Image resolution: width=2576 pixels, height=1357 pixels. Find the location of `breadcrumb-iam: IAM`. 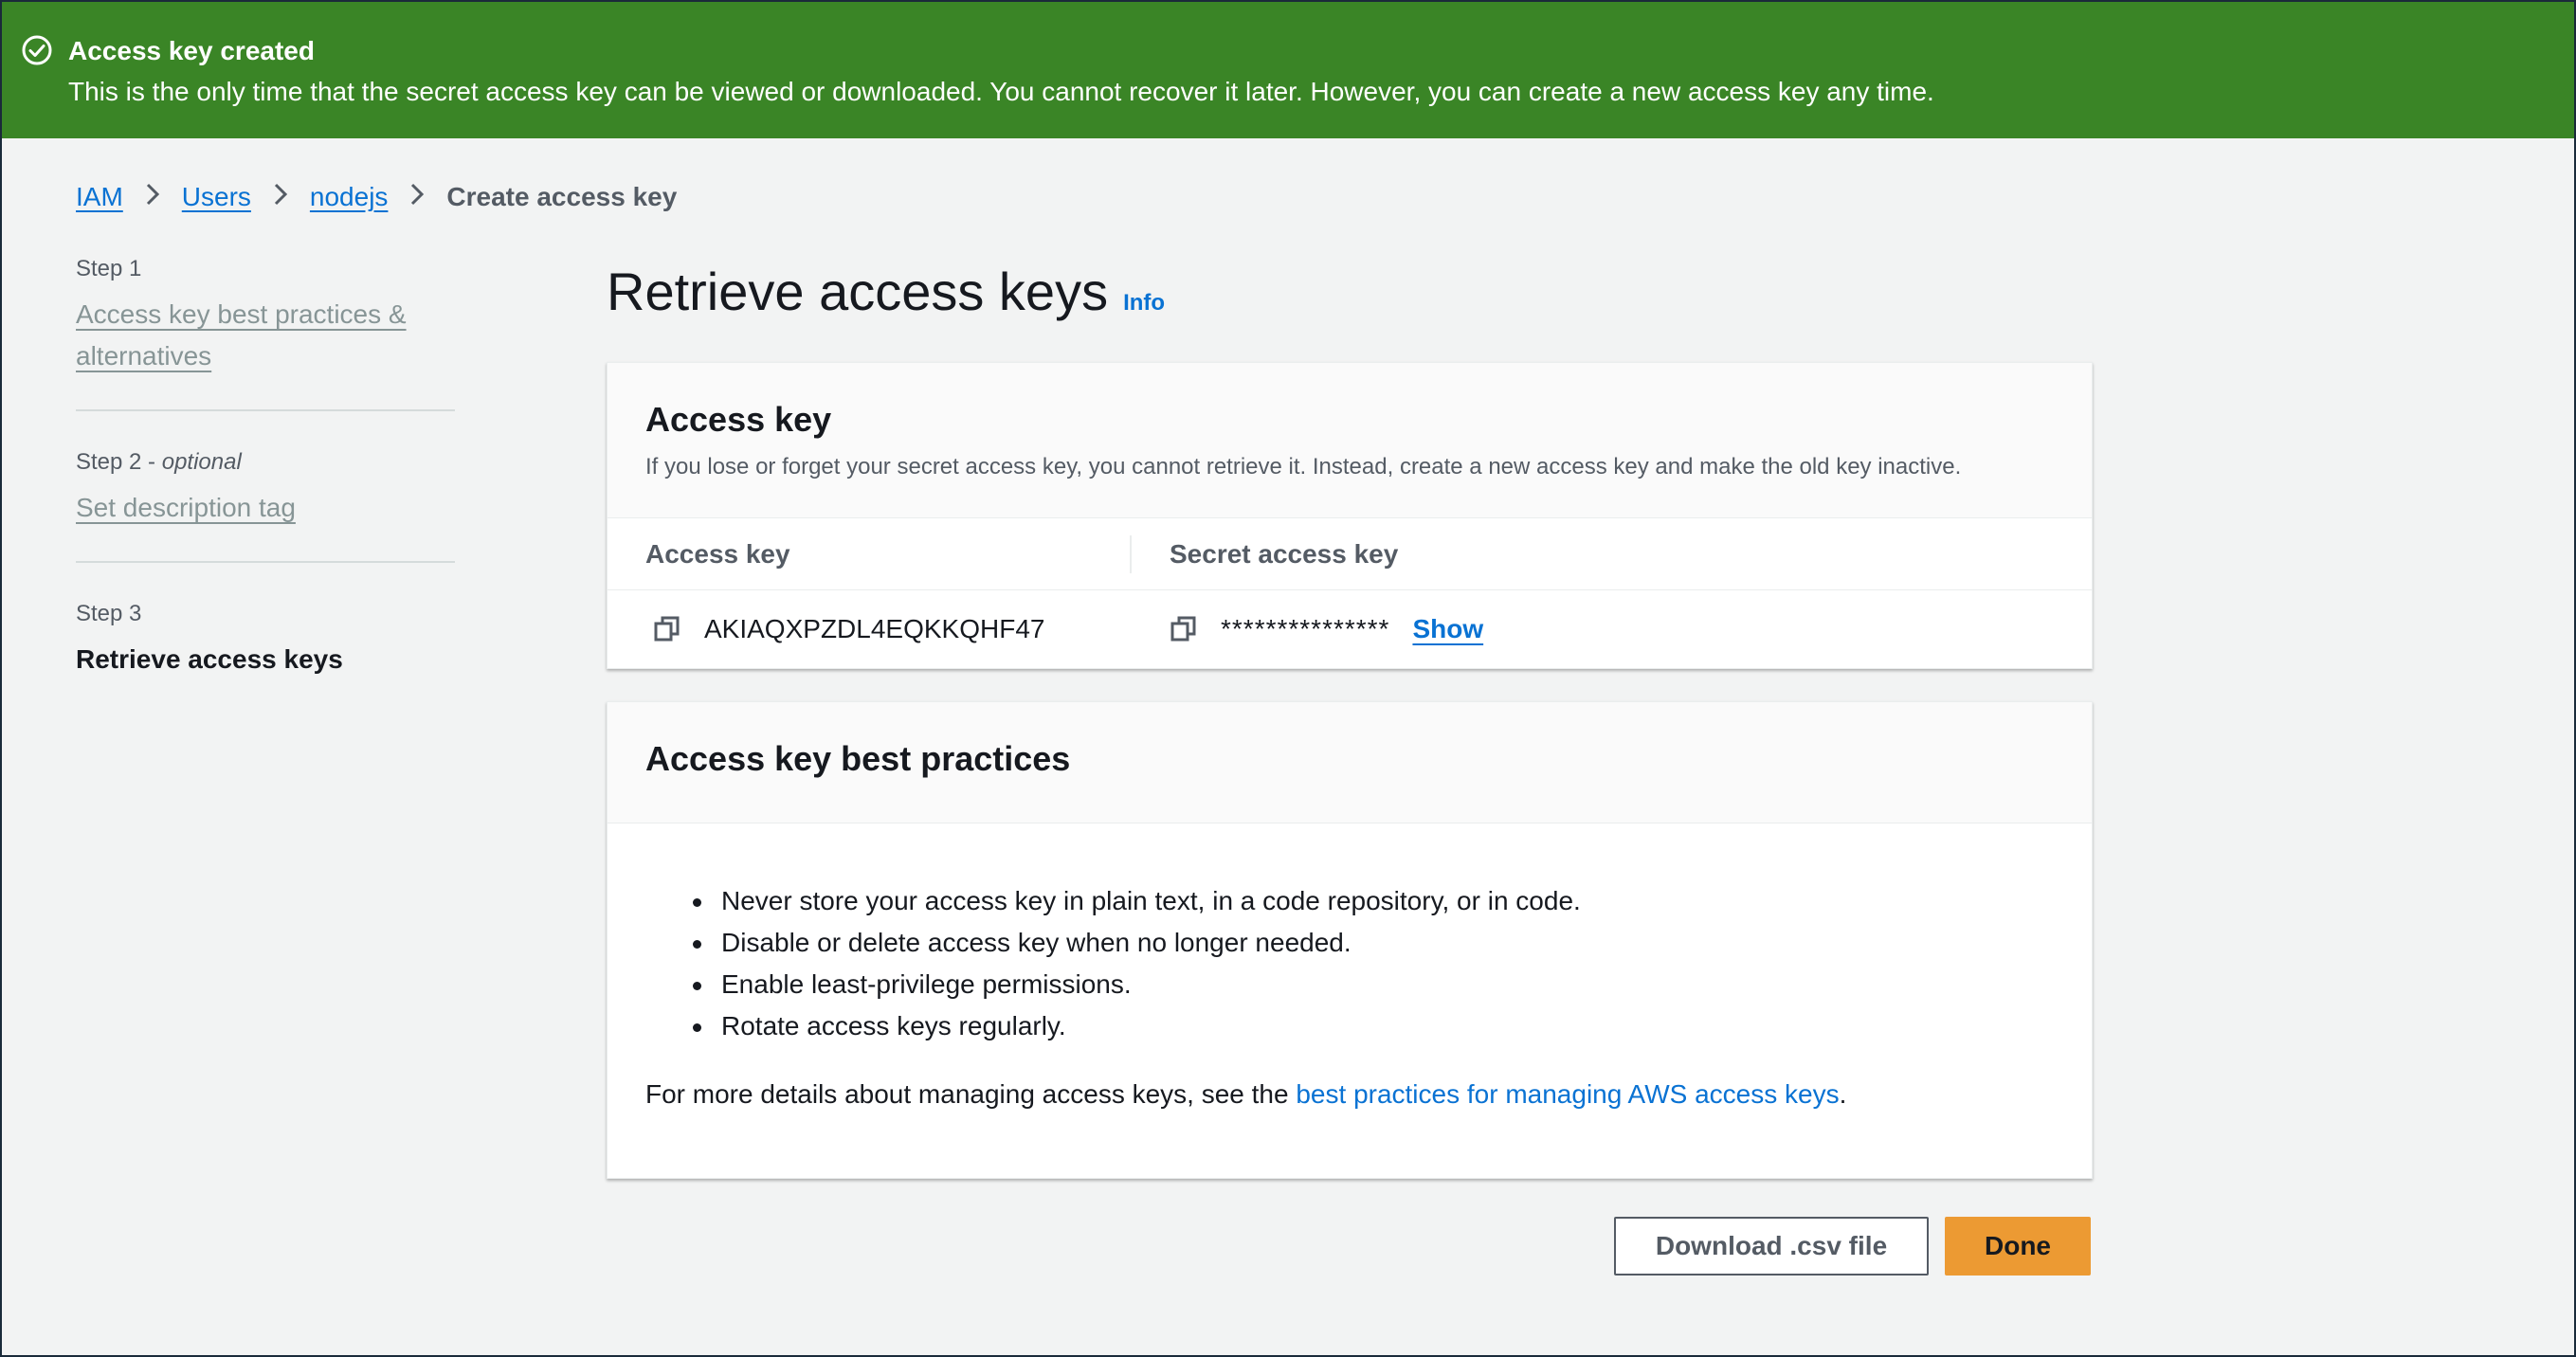

breadcrumb-iam: IAM is located at coordinates (99, 197).